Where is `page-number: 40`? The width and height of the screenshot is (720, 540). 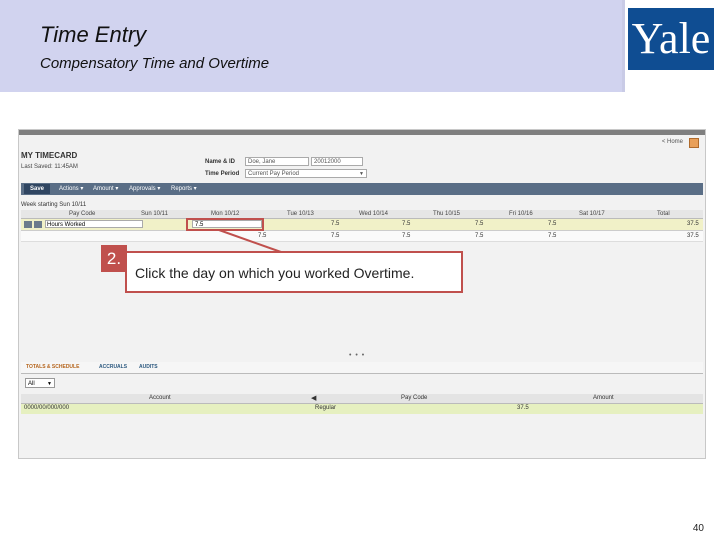
page-number: 40 is located at coordinates (698, 528).